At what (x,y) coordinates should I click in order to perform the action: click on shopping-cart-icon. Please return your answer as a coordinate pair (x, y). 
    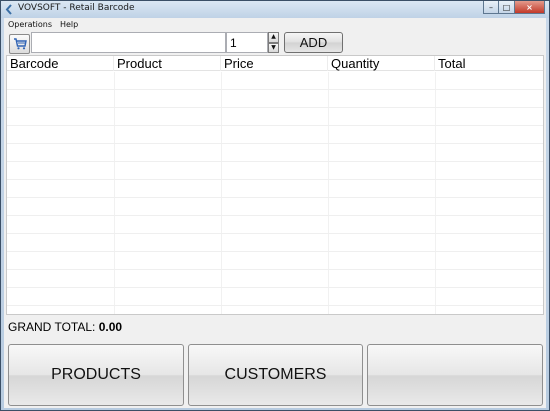
    Looking at the image, I should click on (20, 44).